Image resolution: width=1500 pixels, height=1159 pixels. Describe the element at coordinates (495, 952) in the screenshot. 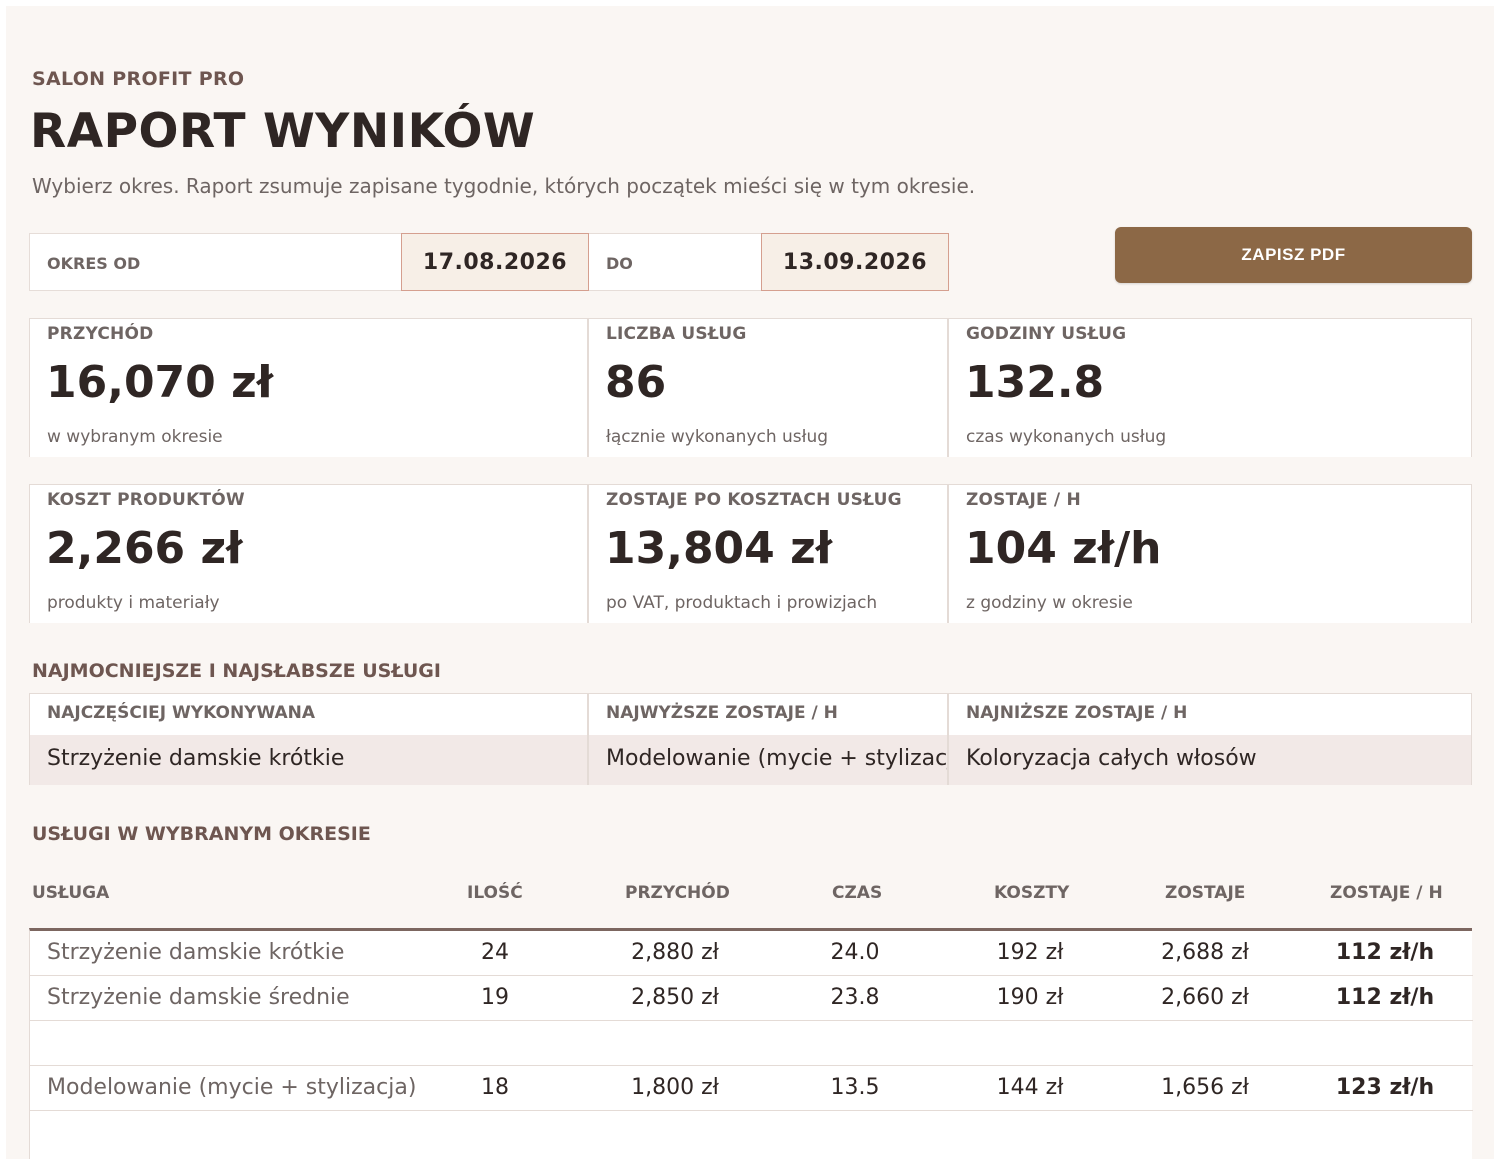

I see `cell-quantity: 24` at that location.